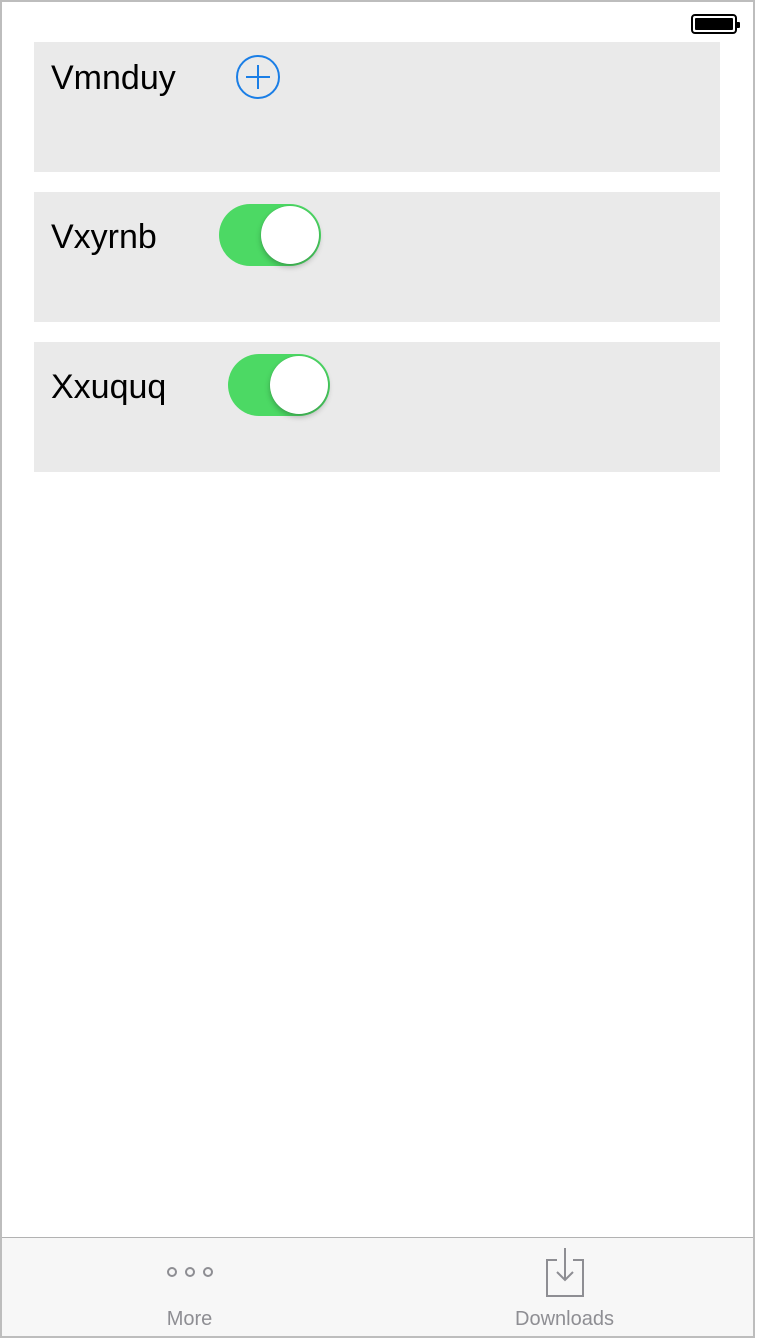 The image size is (760, 1340). What do you see at coordinates (189, 1287) in the screenshot?
I see `tab-more: More` at bounding box center [189, 1287].